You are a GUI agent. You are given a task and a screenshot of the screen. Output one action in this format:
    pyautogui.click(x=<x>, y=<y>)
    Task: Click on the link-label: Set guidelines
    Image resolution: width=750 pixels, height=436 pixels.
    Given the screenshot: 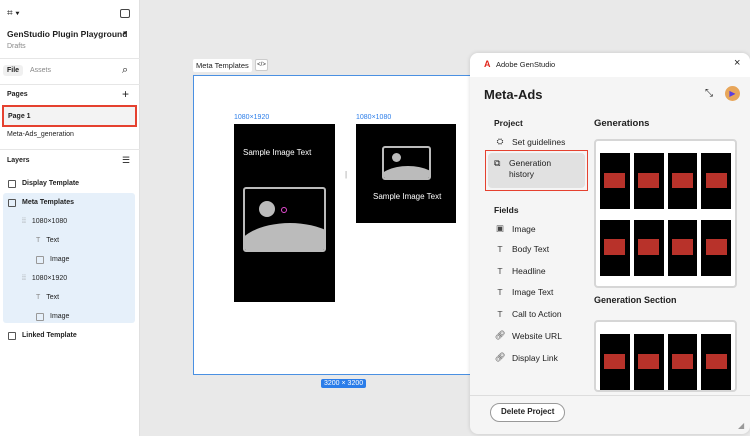 What is the action you would take?
    pyautogui.click(x=539, y=141)
    